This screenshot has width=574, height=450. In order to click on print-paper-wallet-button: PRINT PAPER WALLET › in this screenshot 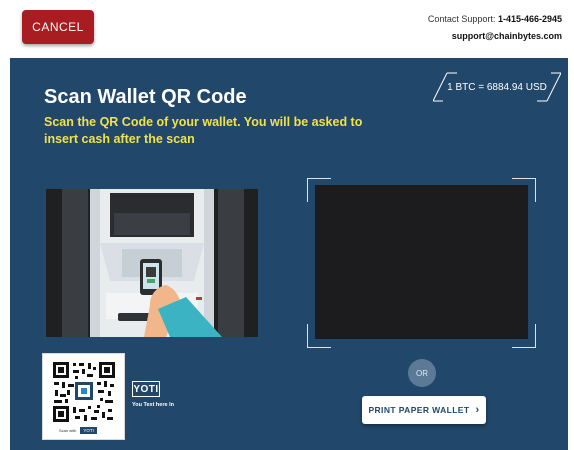, I will do `click(424, 410)`.